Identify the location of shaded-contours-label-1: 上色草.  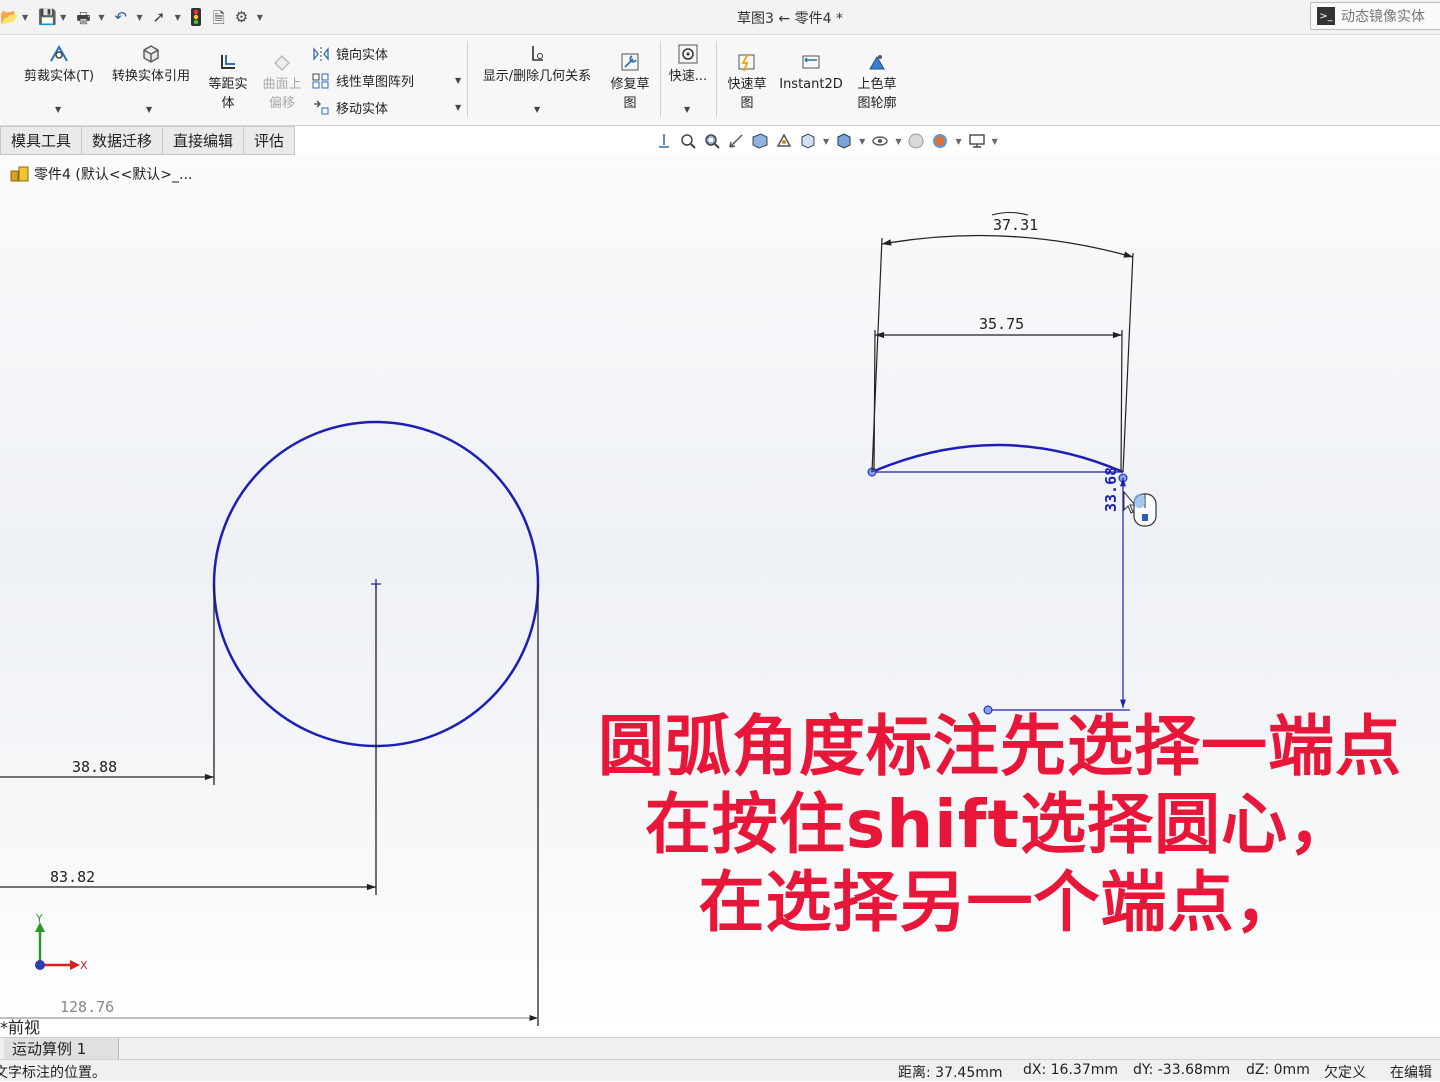
(877, 84).